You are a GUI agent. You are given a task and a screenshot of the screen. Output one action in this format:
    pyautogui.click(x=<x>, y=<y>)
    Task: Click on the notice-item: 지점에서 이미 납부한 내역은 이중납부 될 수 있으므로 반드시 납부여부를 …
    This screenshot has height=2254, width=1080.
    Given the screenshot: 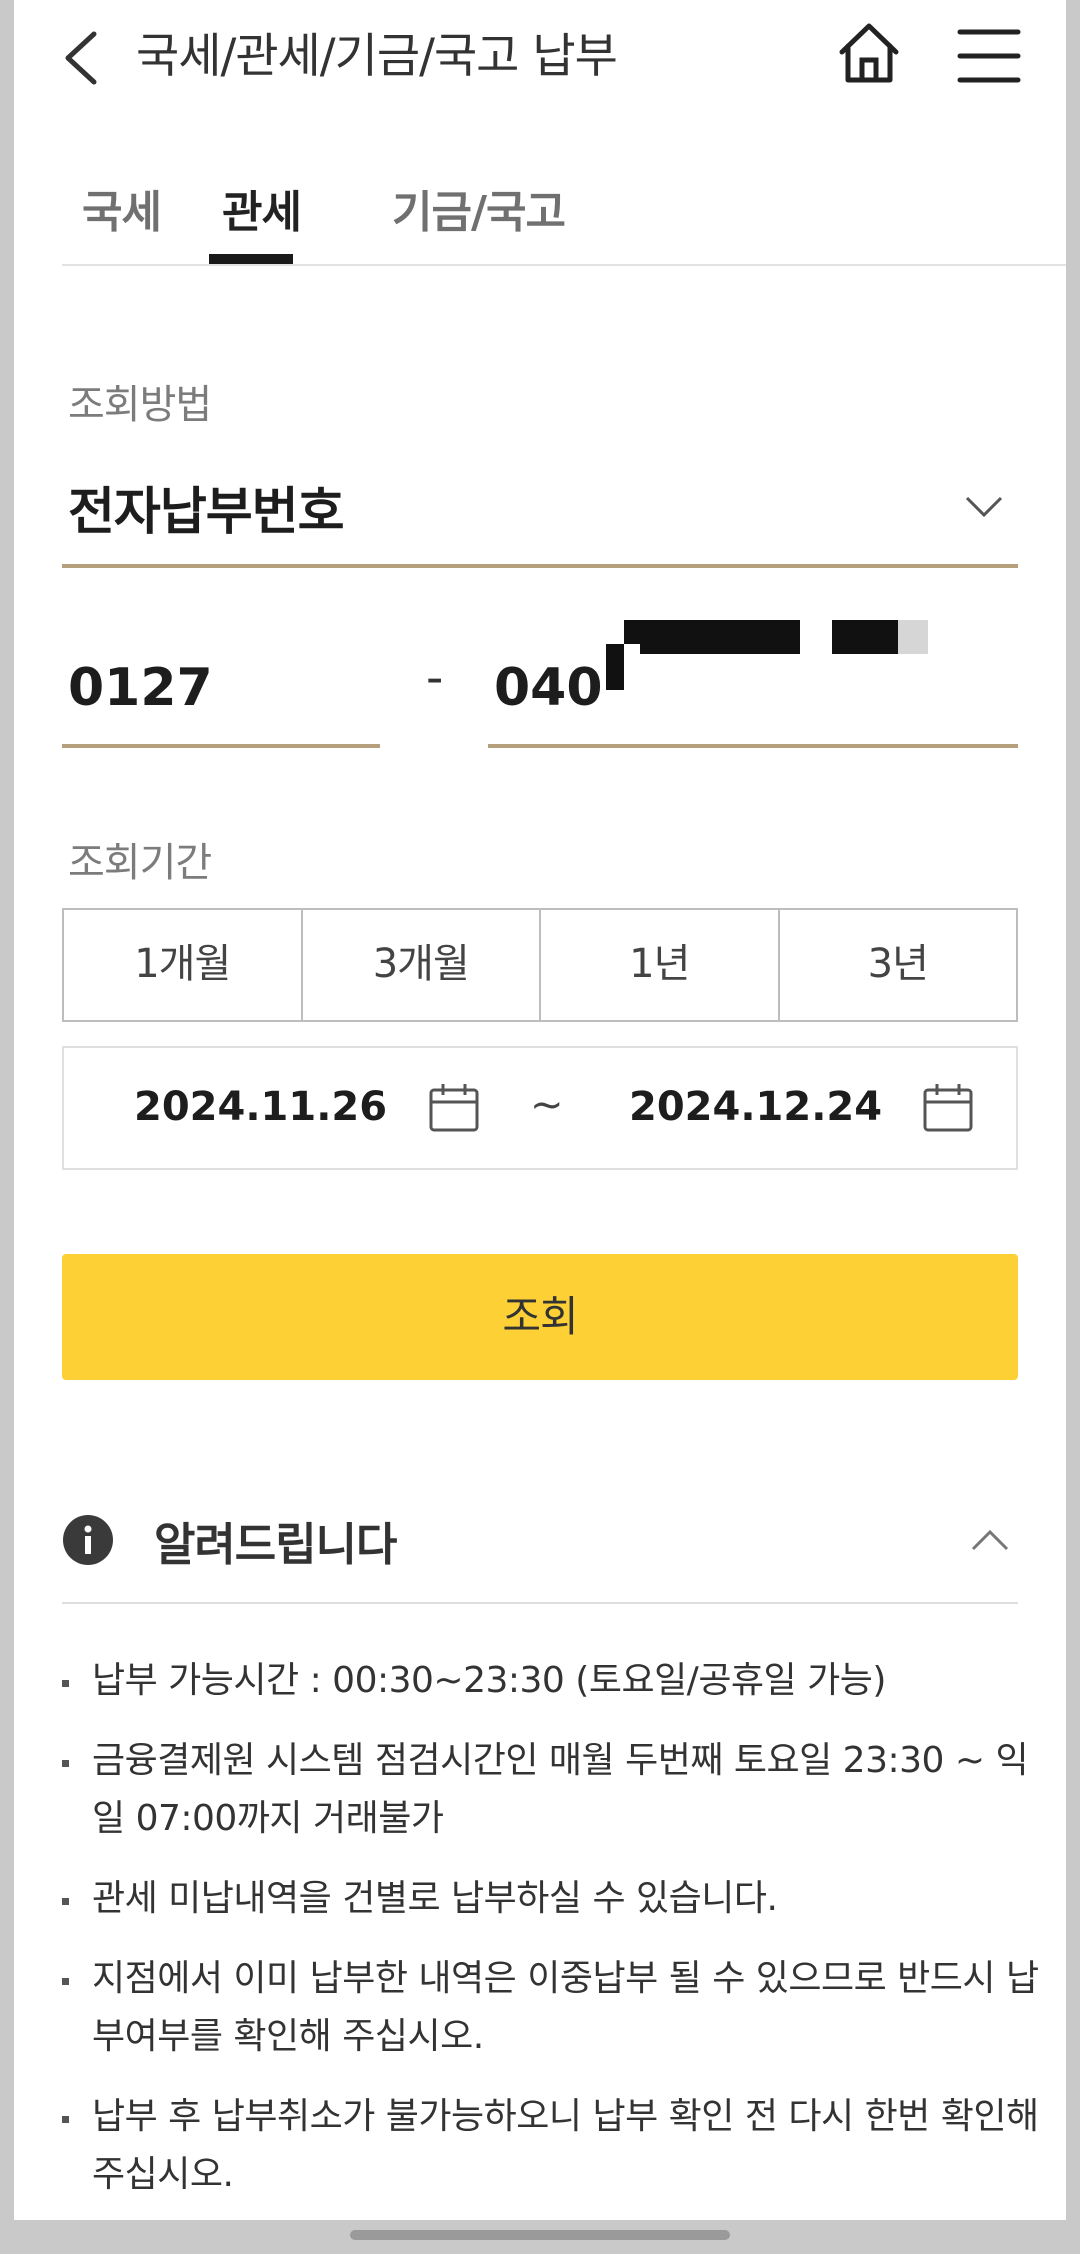 What is the action you would take?
    pyautogui.click(x=552, y=2008)
    